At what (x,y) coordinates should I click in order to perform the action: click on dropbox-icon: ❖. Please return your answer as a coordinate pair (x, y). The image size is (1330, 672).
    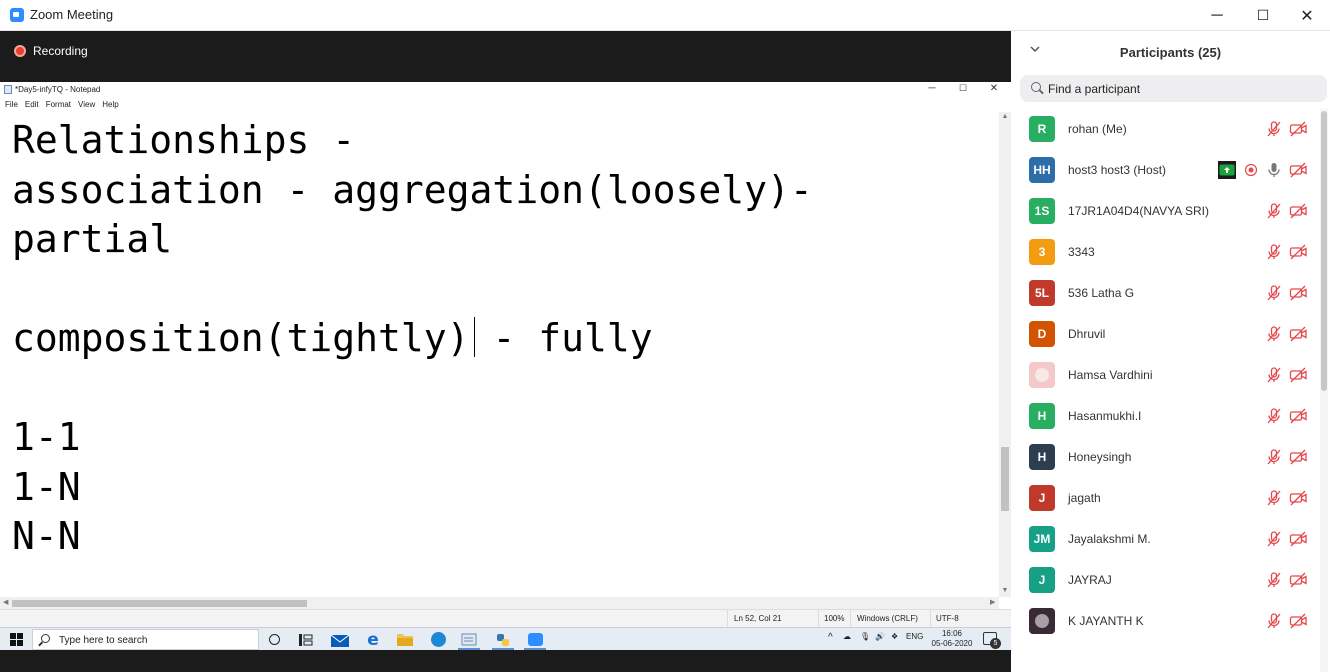
    Looking at the image, I should click on (894, 636).